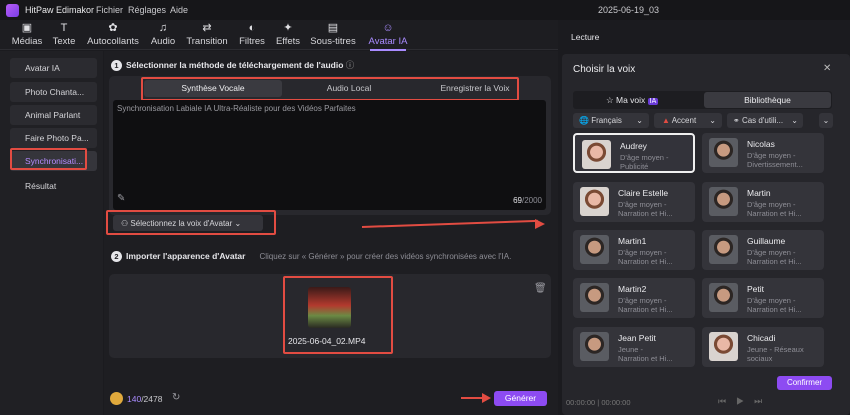 The width and height of the screenshot is (850, 415). I want to click on highlight-voice-button, so click(191, 222).